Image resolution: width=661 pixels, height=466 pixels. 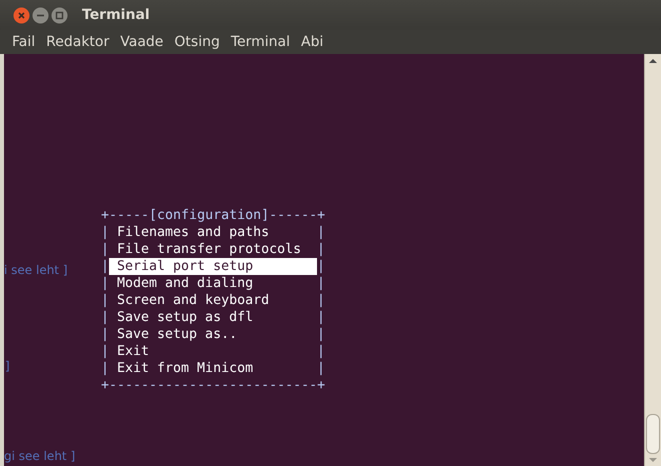 I want to click on menu-item: Vaade, so click(x=142, y=42).